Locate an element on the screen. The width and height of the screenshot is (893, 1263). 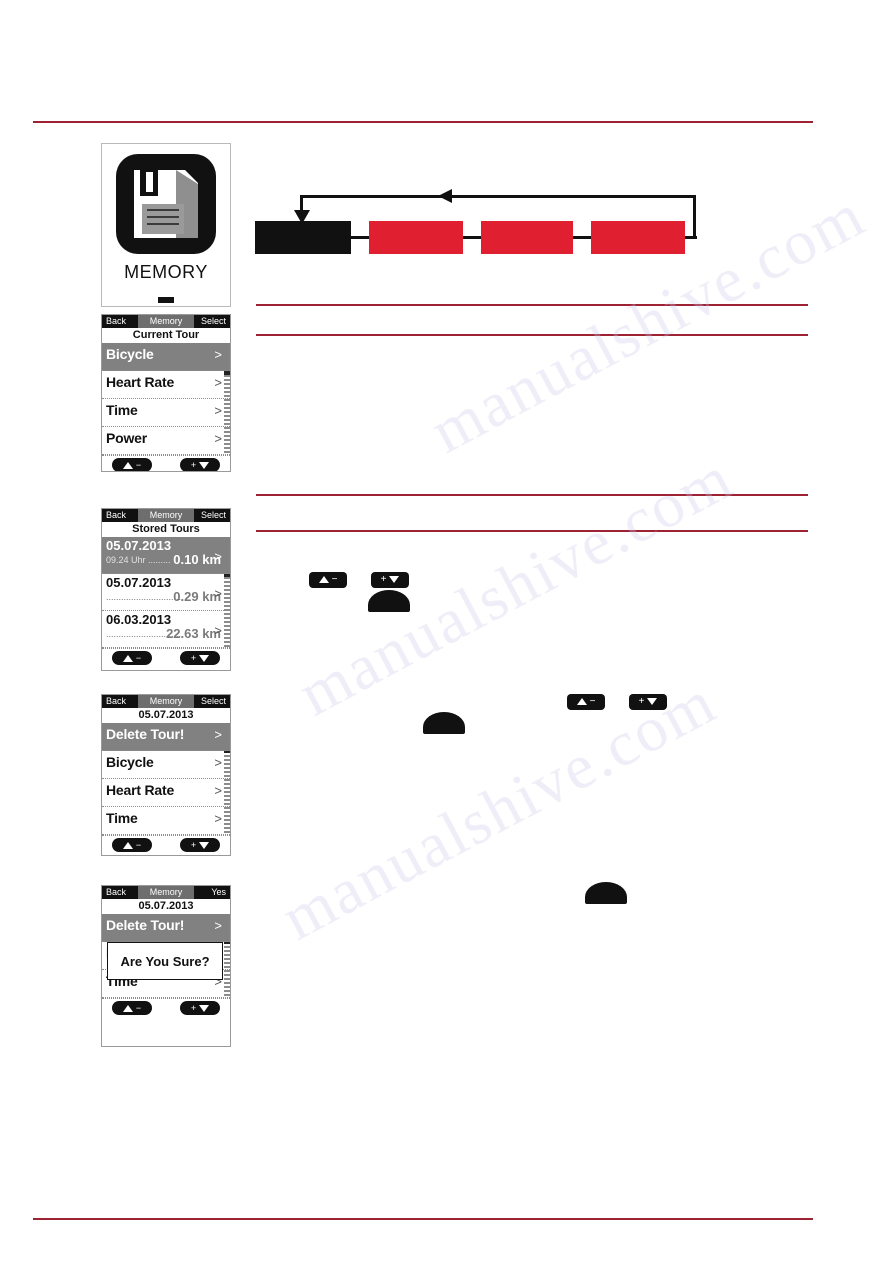
screen4-title-memory: Memory is located at coordinates (166, 892).